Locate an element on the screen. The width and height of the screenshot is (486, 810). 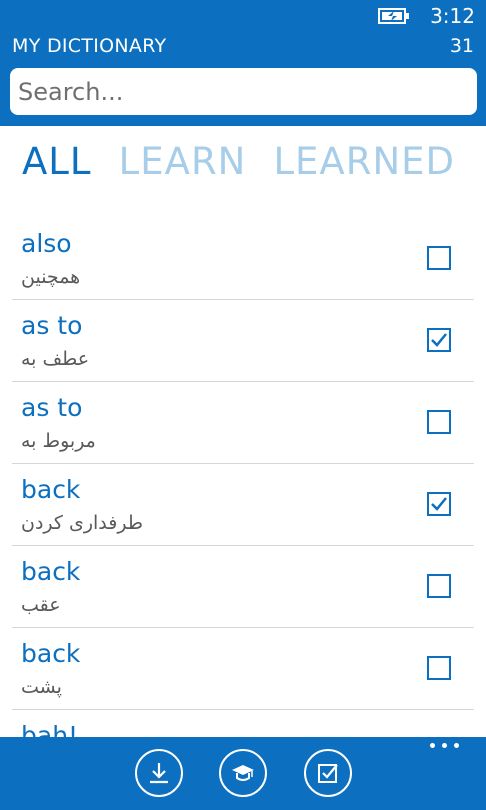
meaning-text: طرفداری کردن is located at coordinates (82, 523).